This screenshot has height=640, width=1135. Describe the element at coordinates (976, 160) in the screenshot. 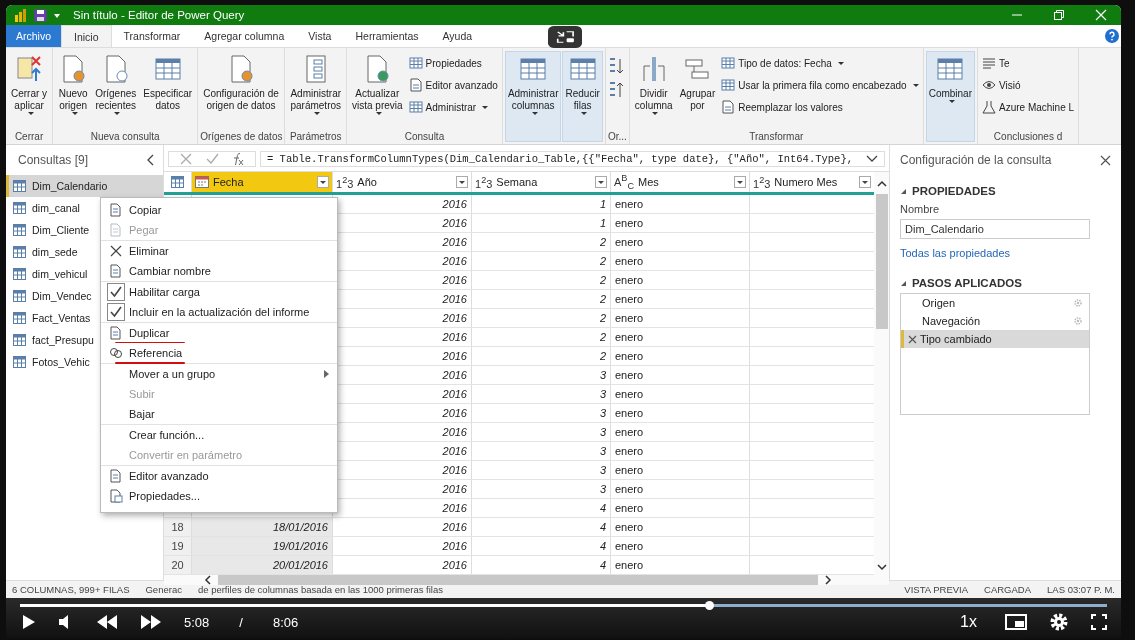

I see `panel-title: Configuración de la consulta` at that location.